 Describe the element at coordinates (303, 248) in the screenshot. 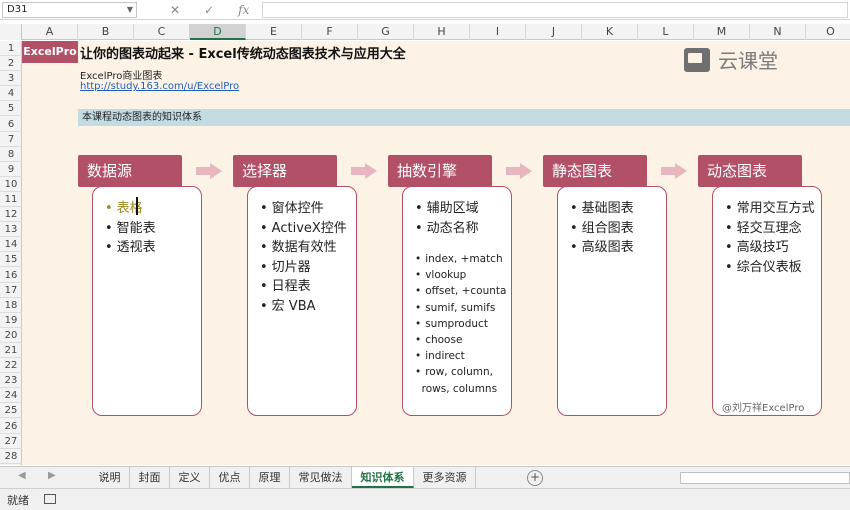

I see `card-item: 数据有效性` at that location.